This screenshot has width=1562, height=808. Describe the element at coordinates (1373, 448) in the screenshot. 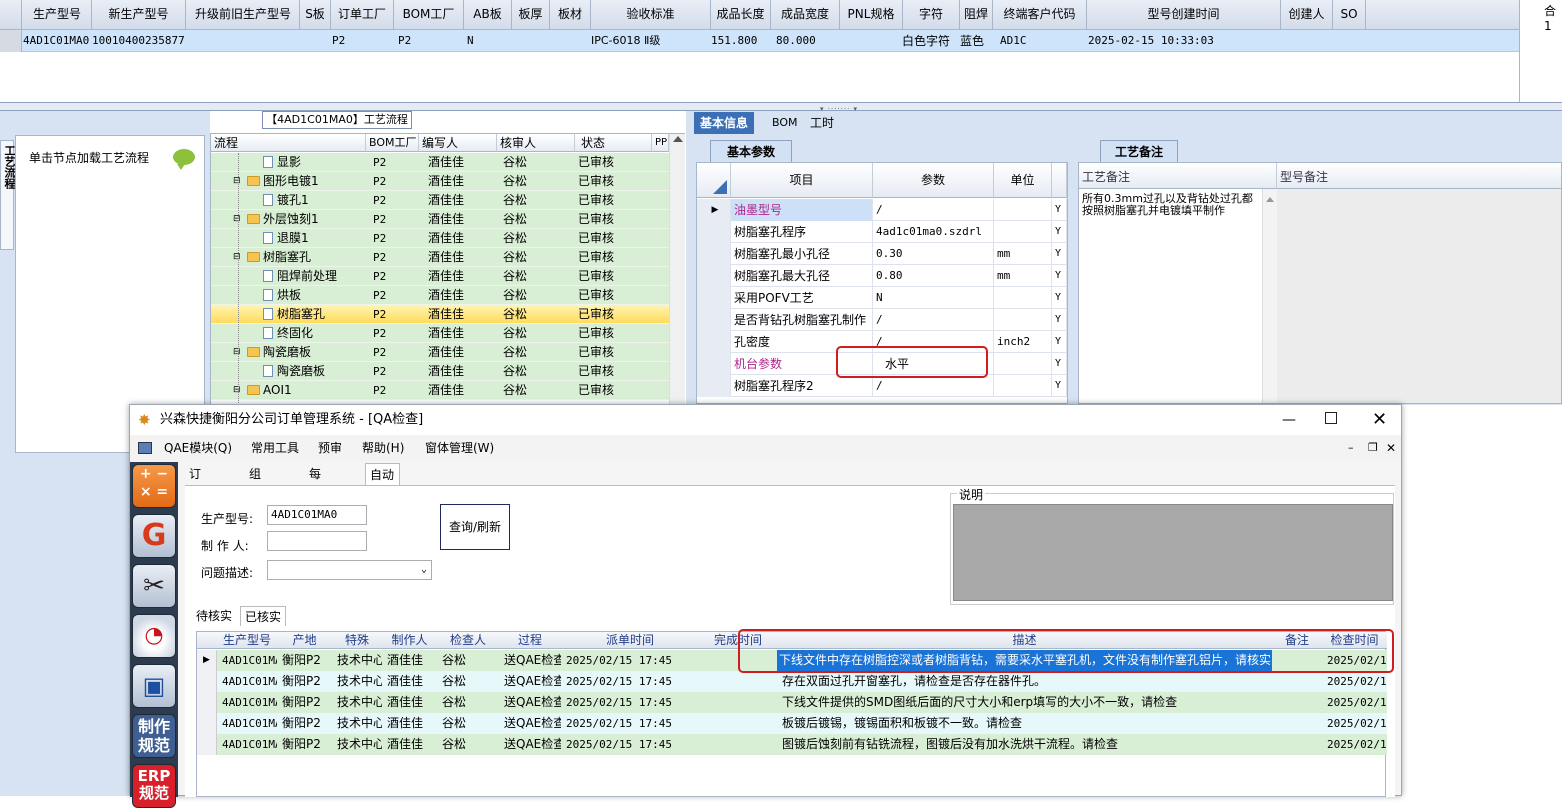

I see `mdi-restore-icon: ❐` at that location.